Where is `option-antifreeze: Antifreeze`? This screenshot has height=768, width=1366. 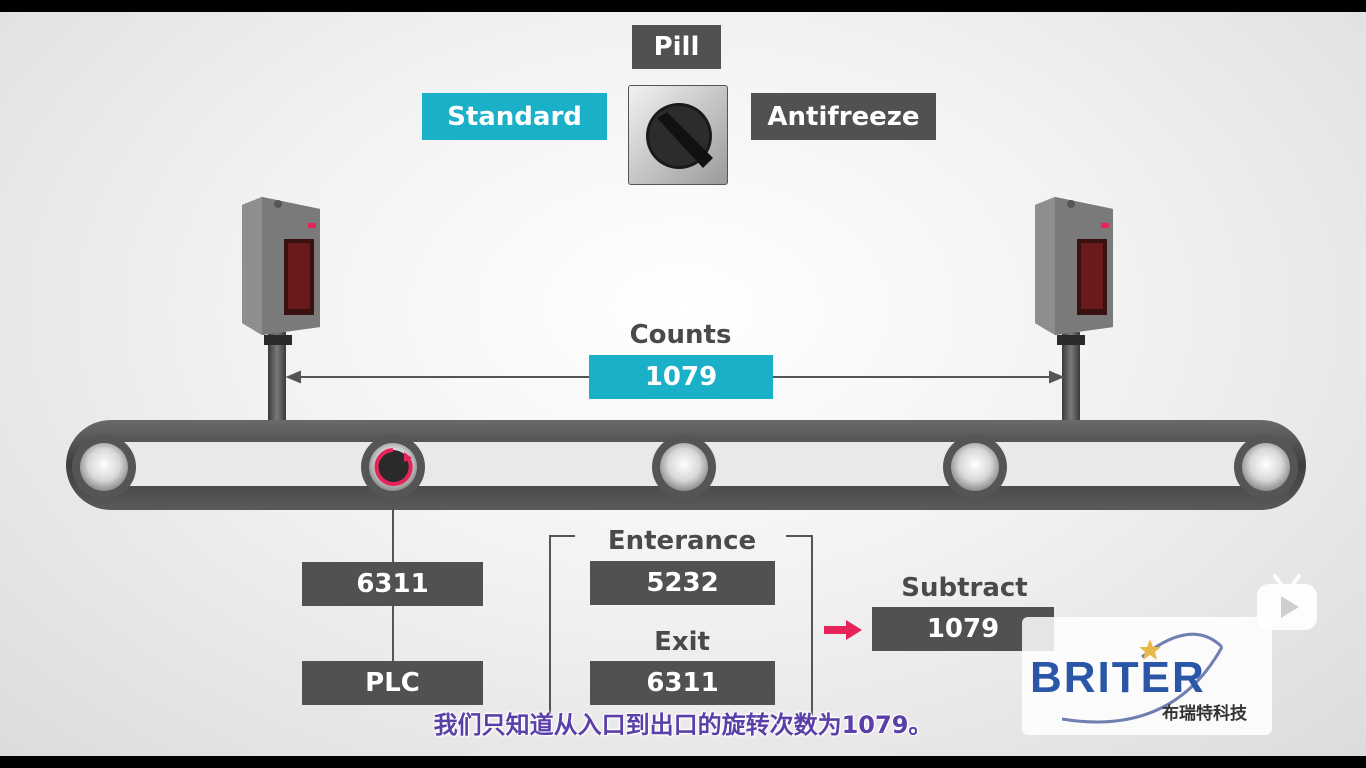 option-antifreeze: Antifreeze is located at coordinates (843, 116).